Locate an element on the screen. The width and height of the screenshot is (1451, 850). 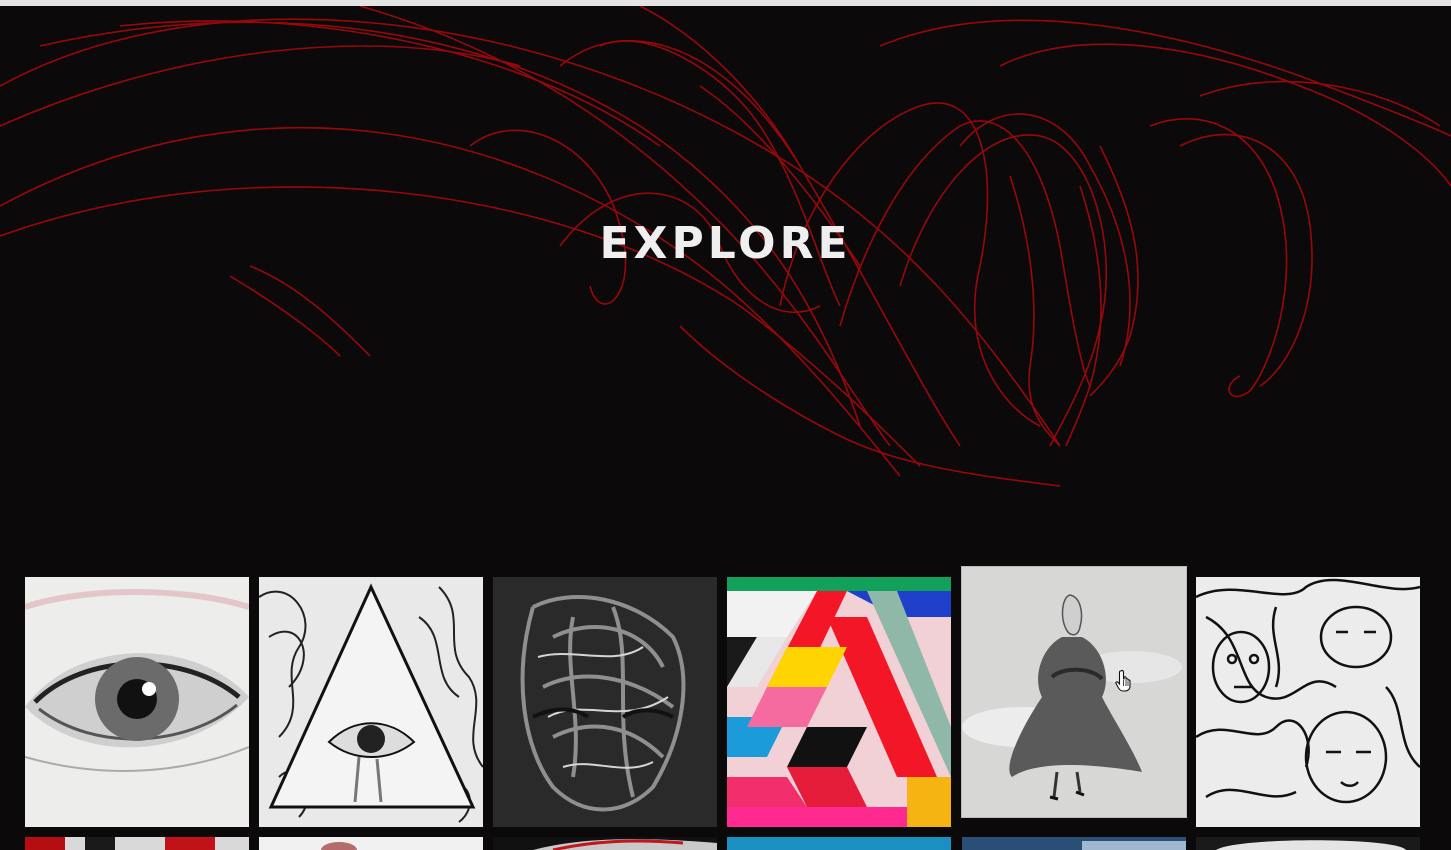
triangle-eye-image is located at coordinates (371, 702).